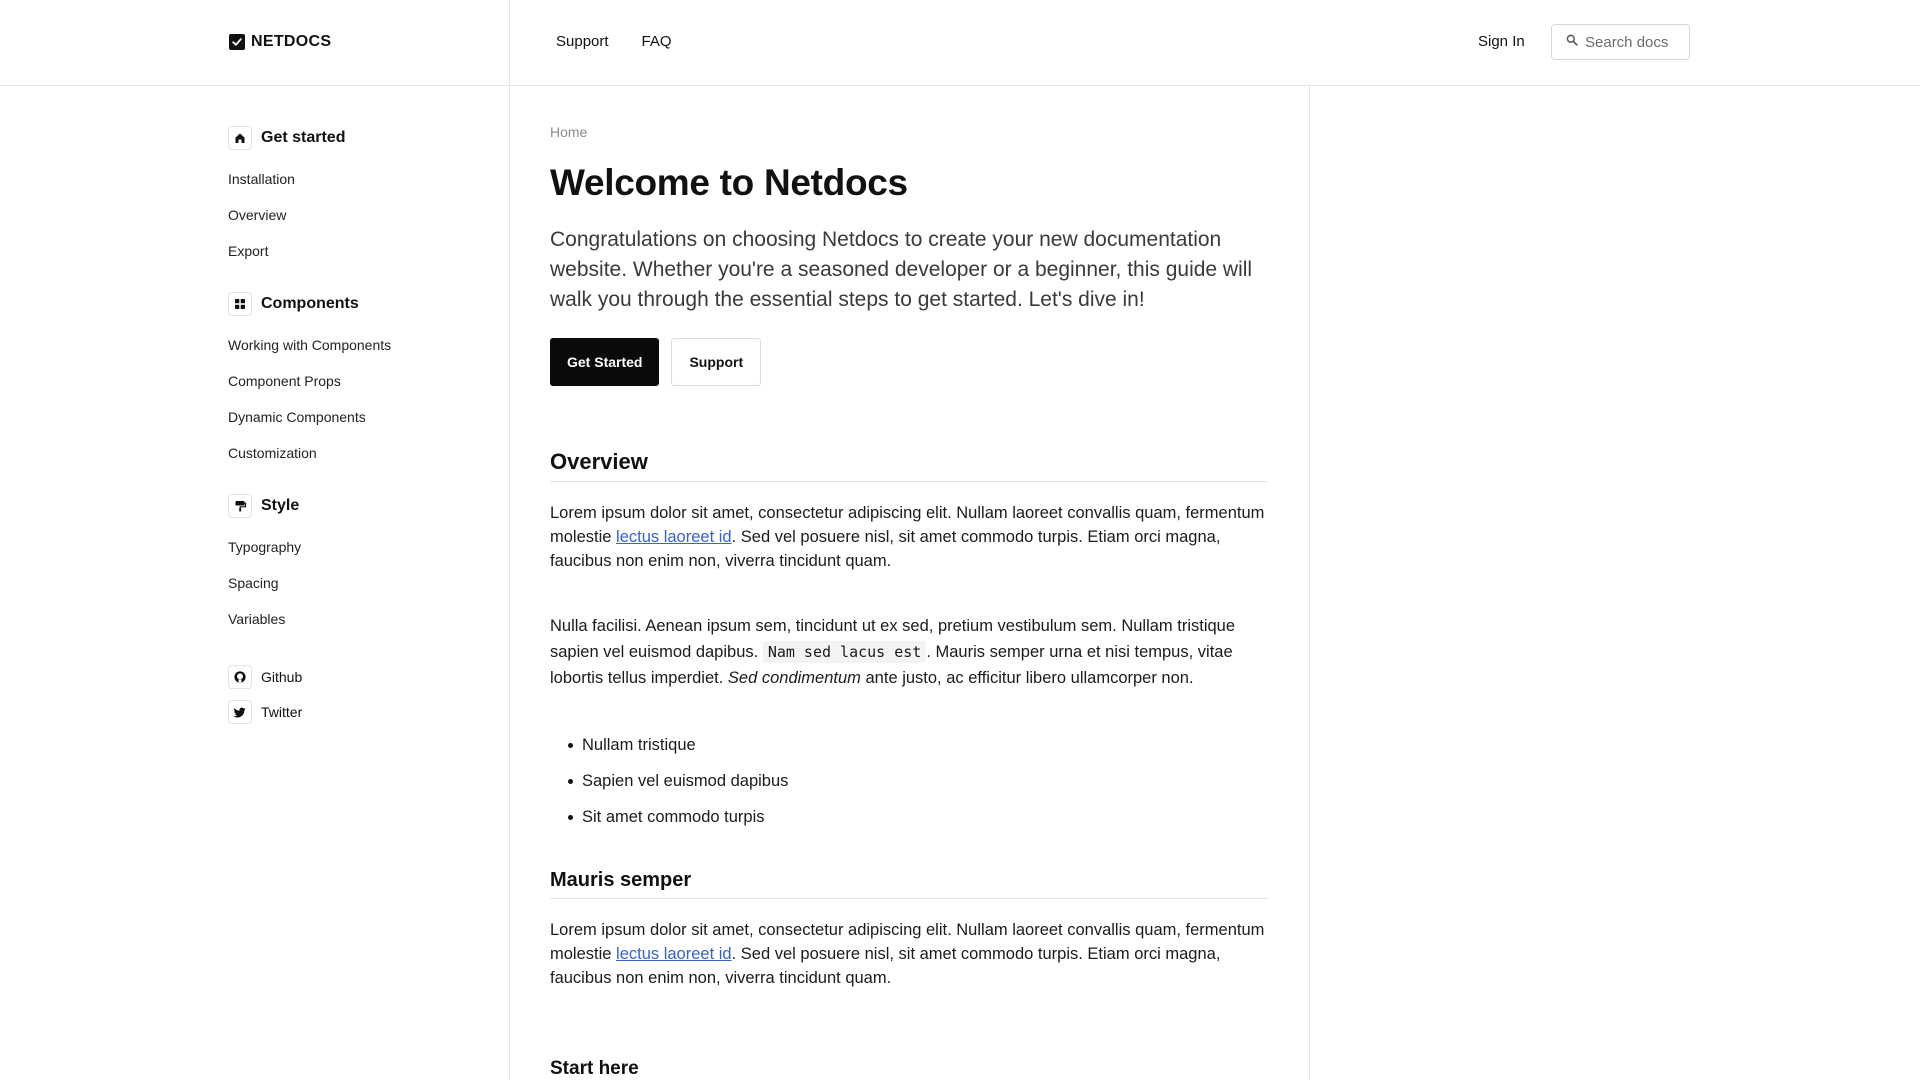 The width and height of the screenshot is (1920, 1080). What do you see at coordinates (358, 506) in the screenshot?
I see `sidebar-heading-style: Style` at bounding box center [358, 506].